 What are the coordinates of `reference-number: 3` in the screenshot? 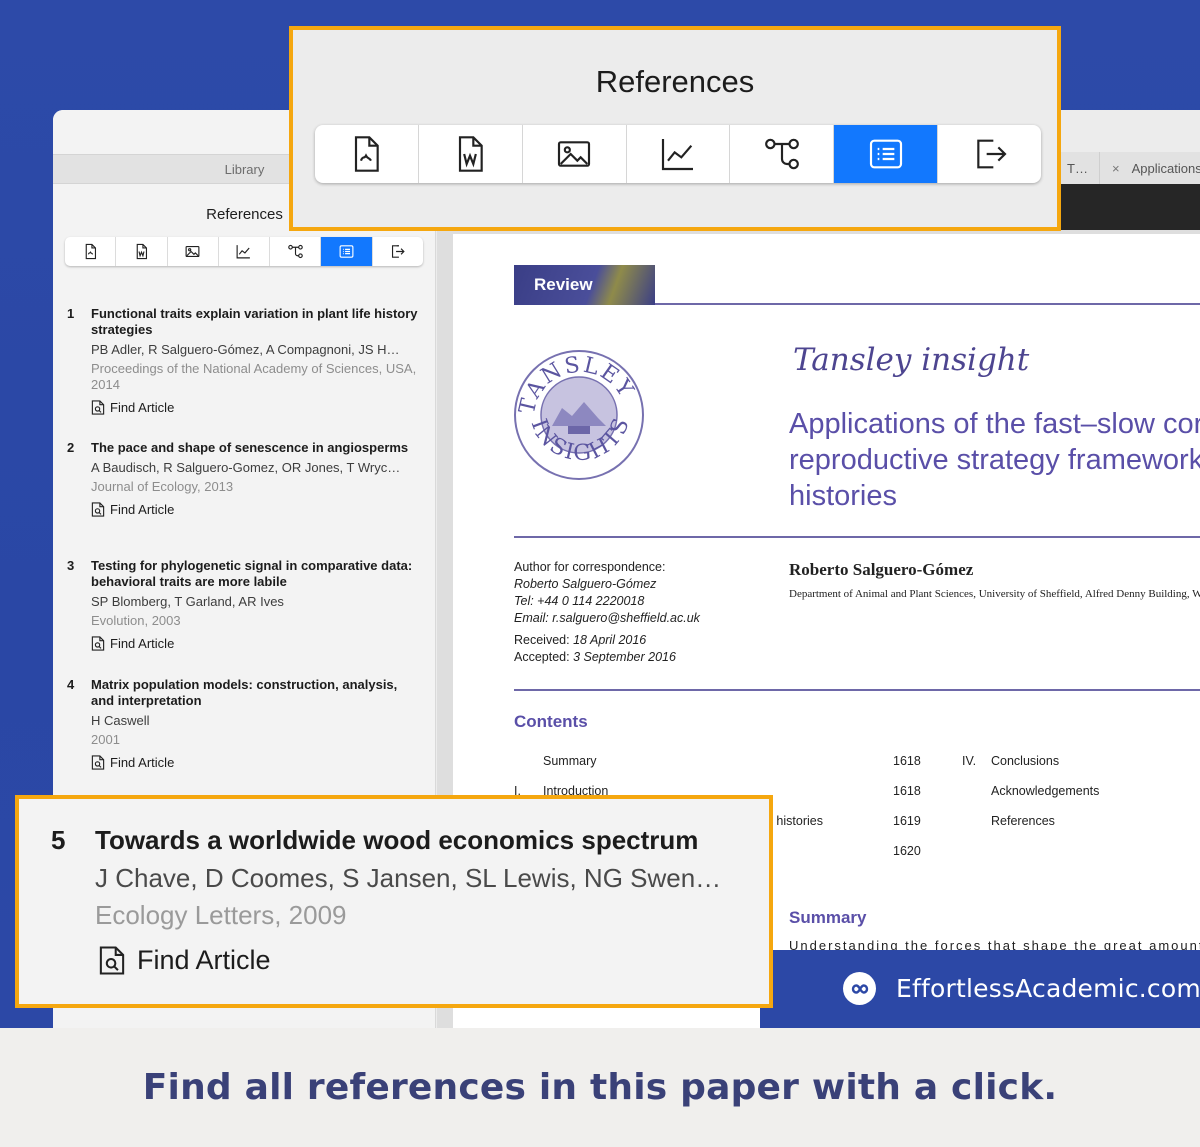 It's located at (71, 565).